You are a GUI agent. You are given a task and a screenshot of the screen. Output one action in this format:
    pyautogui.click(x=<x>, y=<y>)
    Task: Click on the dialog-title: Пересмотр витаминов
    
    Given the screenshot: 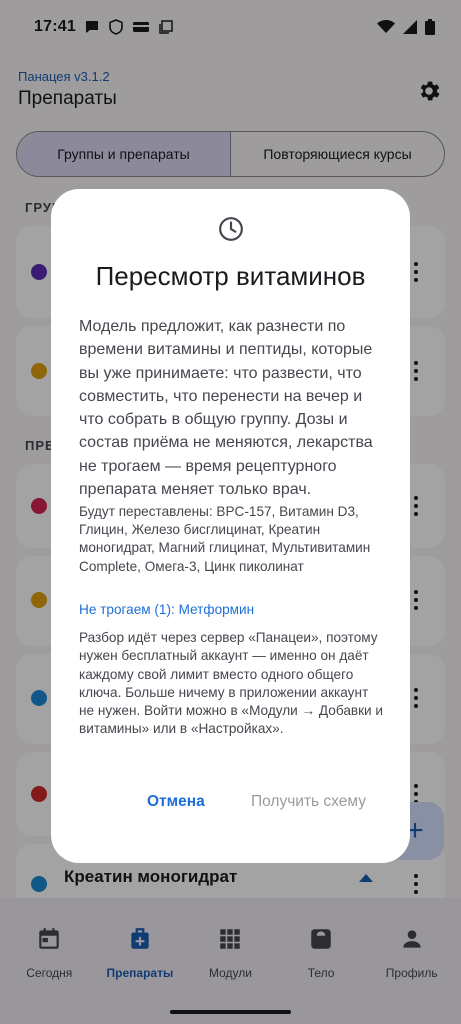 What is the action you would take?
    pyautogui.click(x=230, y=276)
    